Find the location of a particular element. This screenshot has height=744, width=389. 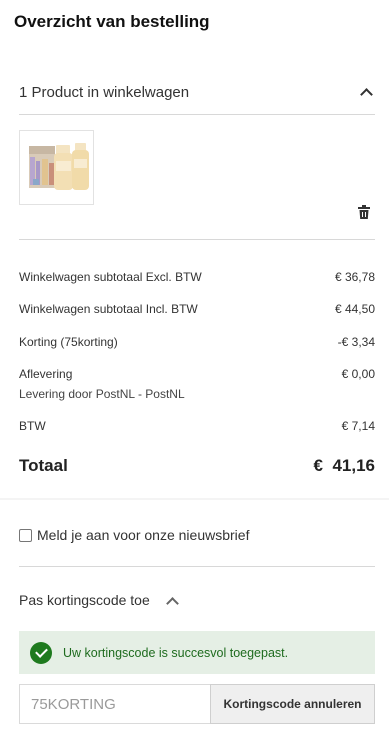

grand-total-label: Totaal is located at coordinates (43, 465).